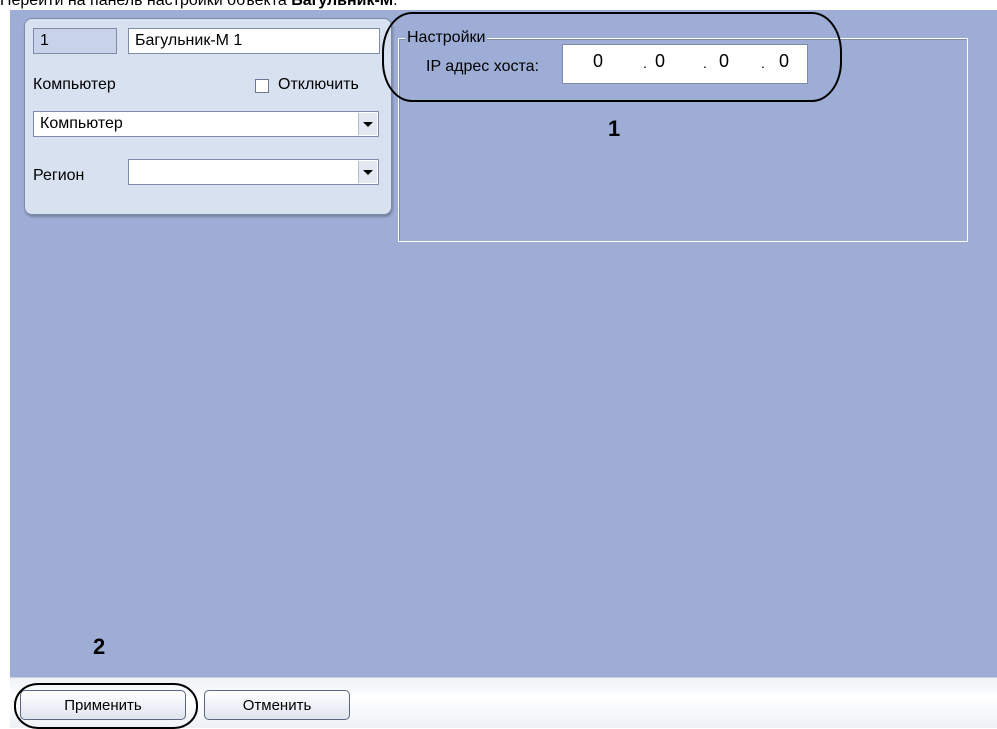  I want to click on caption-text: Перейти на панель настройки объекта, so click(146, 4).